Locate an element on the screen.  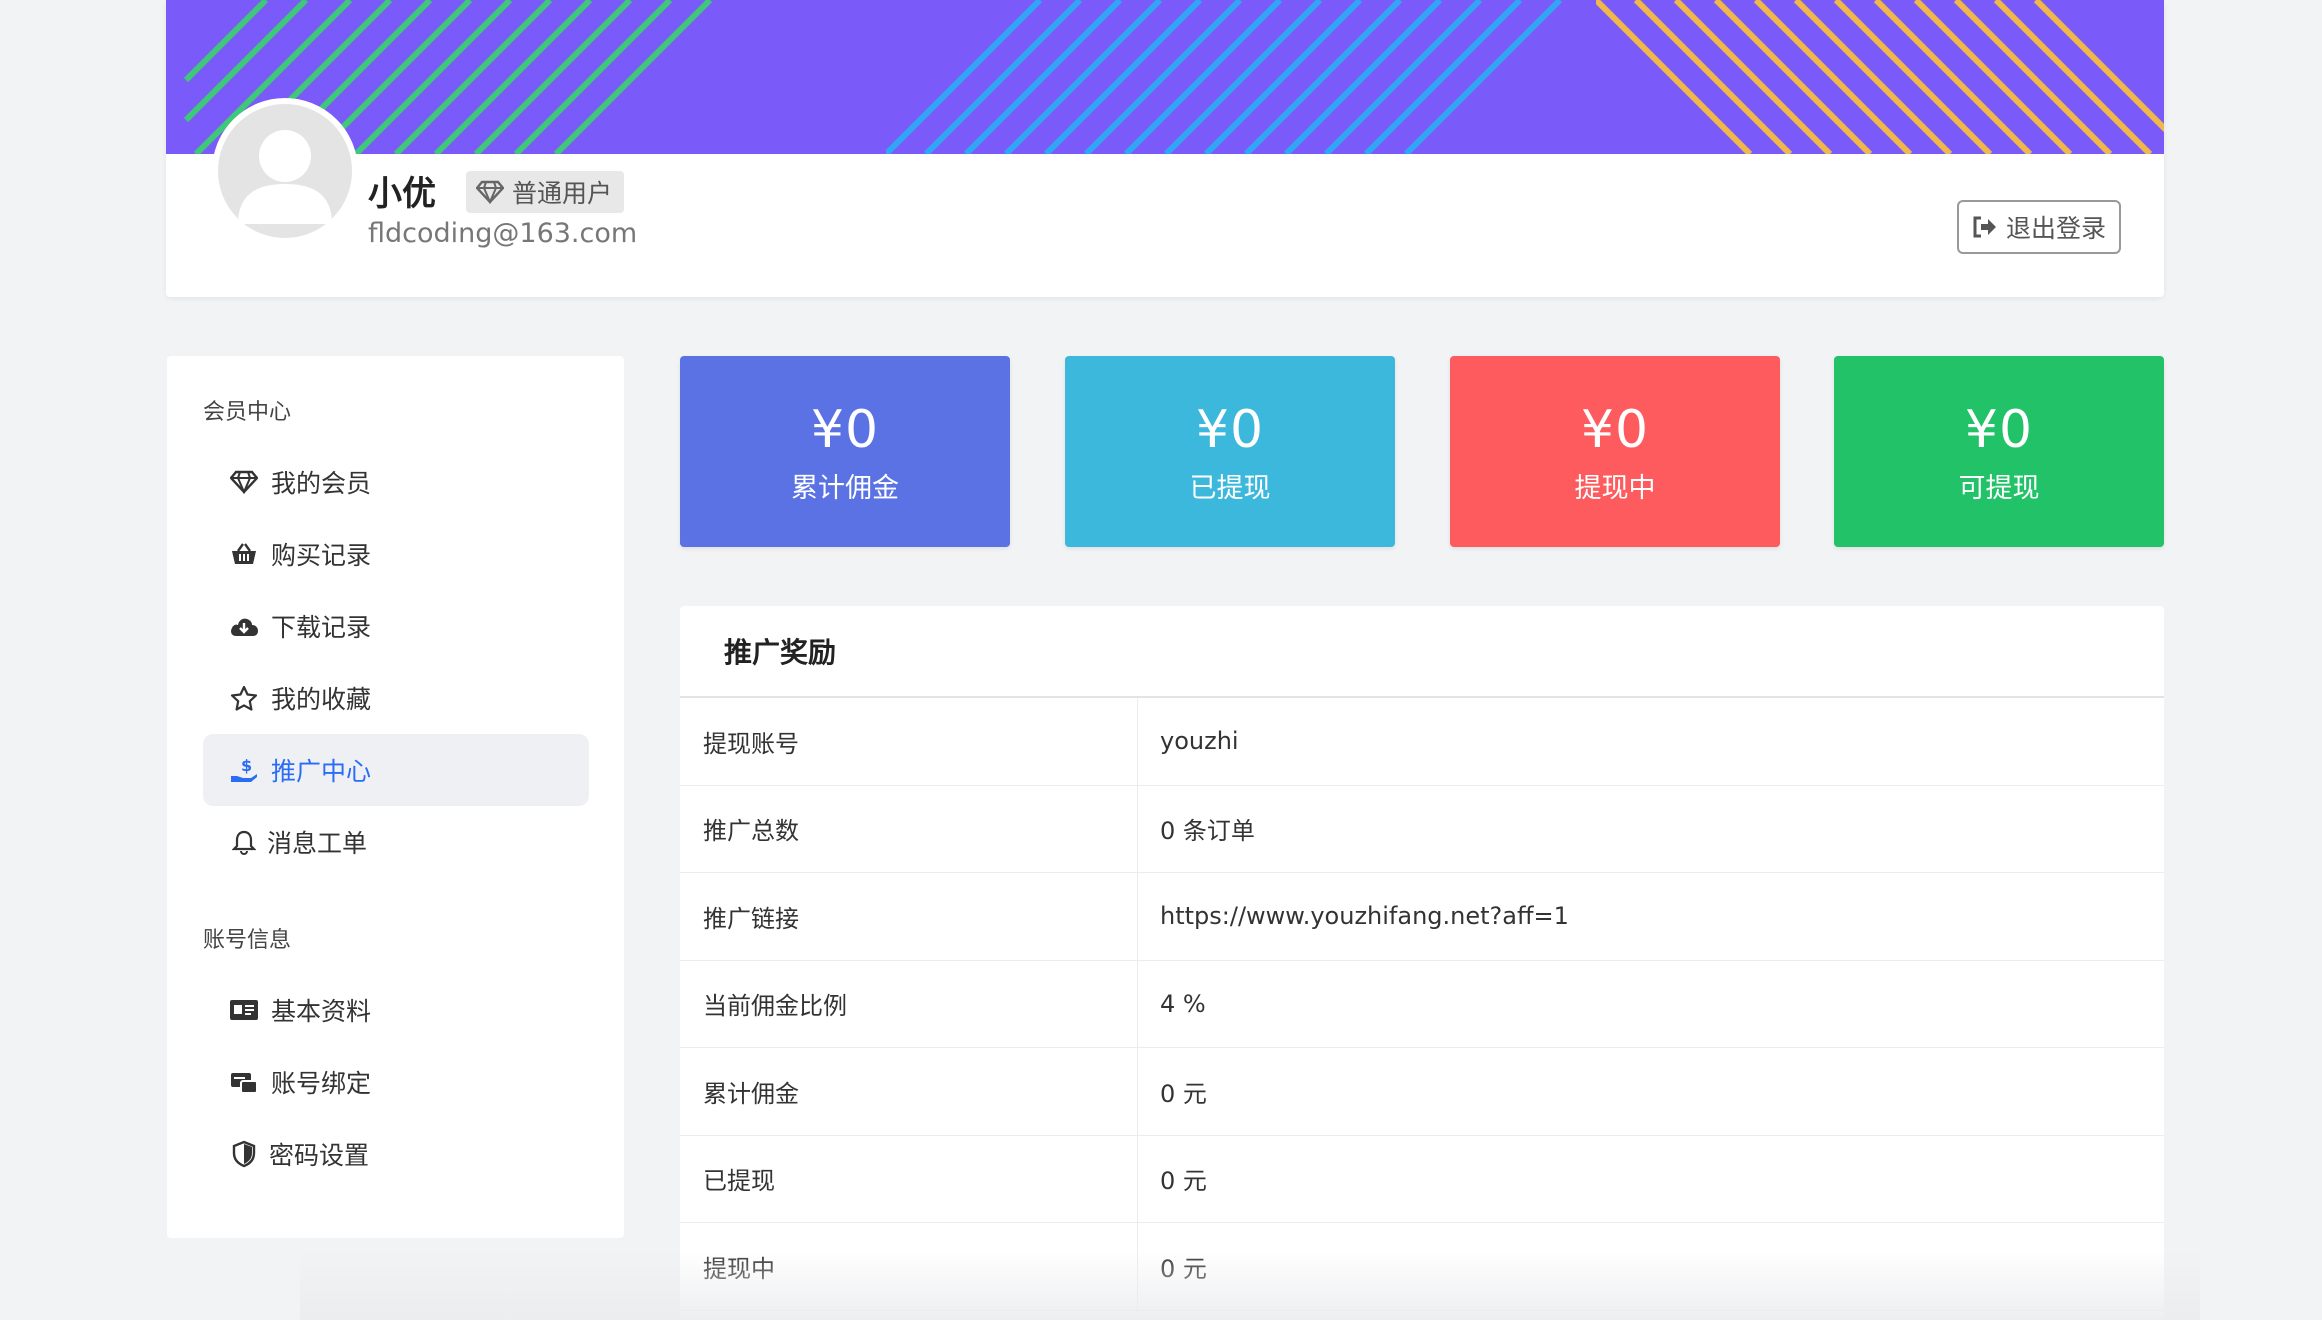
profile-banner is located at coordinates (1165, 77).